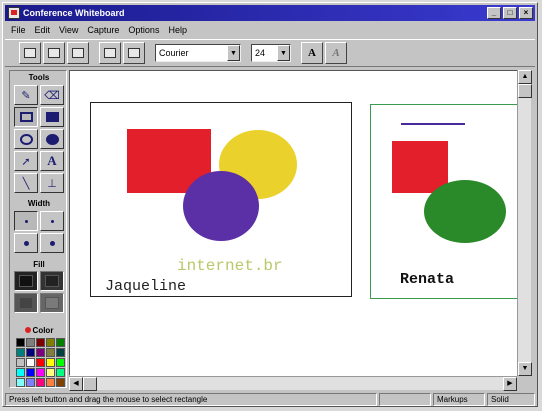  I want to click on eraser-icon: ⌫, so click(52, 95).